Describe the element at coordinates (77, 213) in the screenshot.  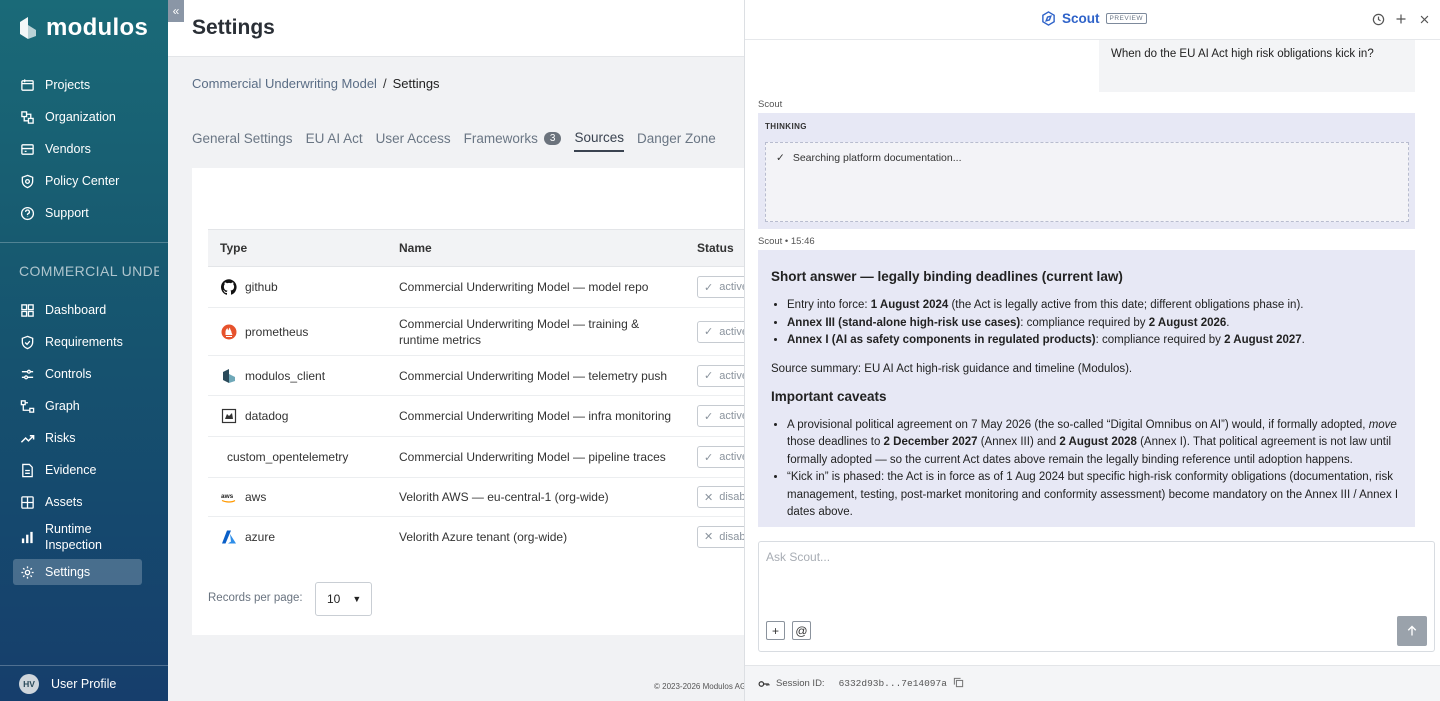
I see `sidebar-item-support: Support` at that location.